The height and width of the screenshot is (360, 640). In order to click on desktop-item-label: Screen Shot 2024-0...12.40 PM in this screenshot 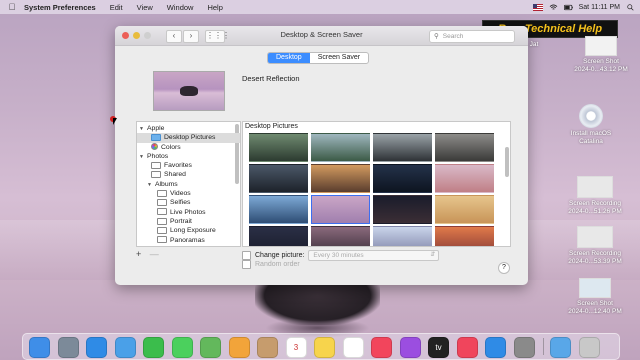, I will do `click(595, 307)`.